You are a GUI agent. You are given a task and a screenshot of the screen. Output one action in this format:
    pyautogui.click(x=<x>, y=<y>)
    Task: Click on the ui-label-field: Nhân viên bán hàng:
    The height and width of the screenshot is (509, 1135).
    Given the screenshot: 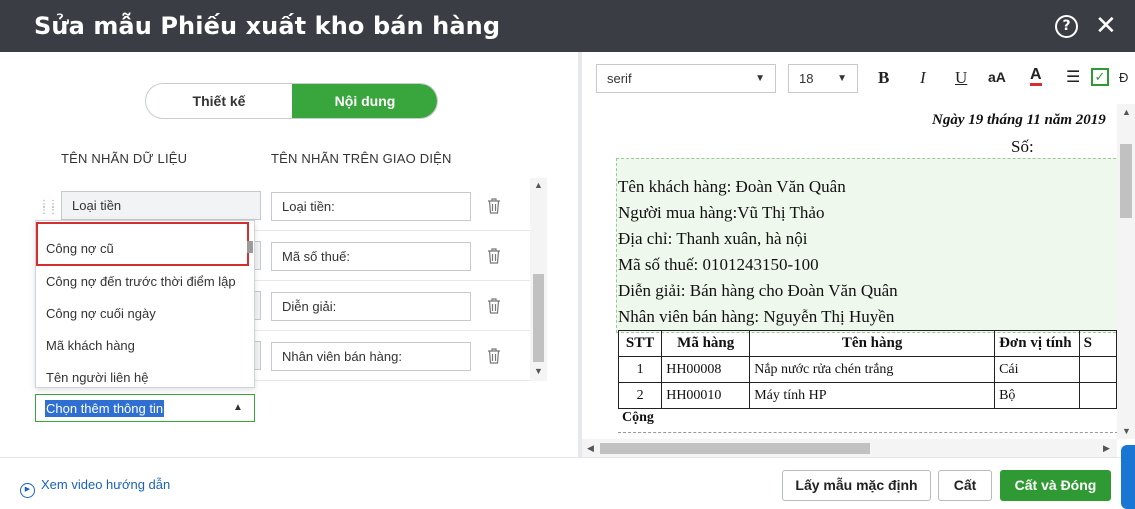 What is the action you would take?
    pyautogui.click(x=371, y=356)
    